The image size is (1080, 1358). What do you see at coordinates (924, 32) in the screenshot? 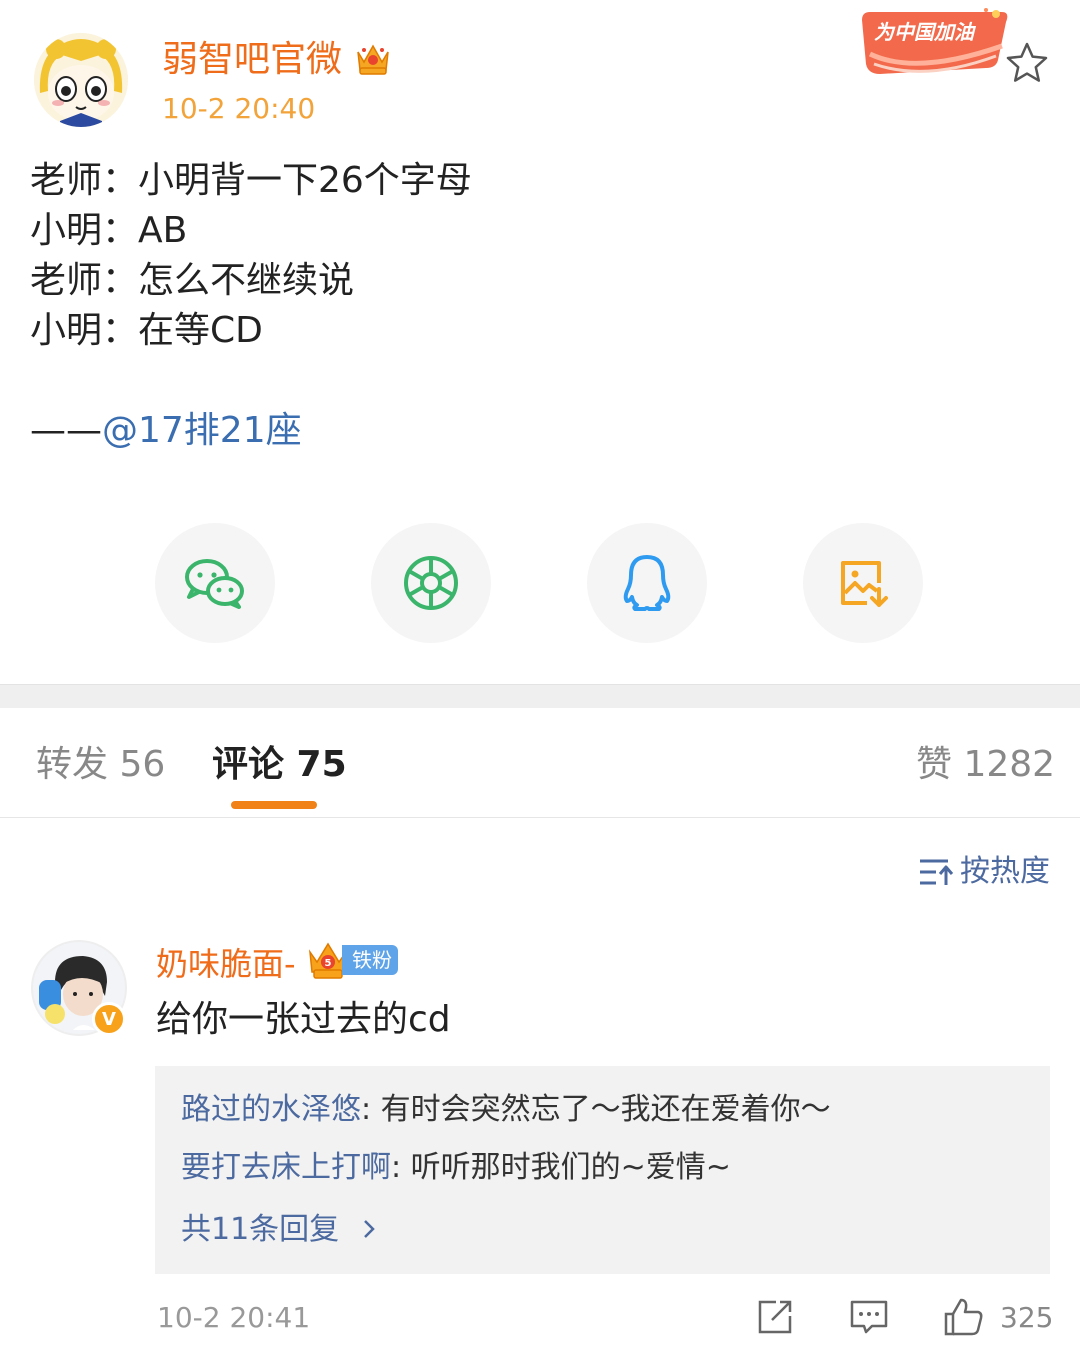
I see `promo-banner-text: 为中国加油` at bounding box center [924, 32].